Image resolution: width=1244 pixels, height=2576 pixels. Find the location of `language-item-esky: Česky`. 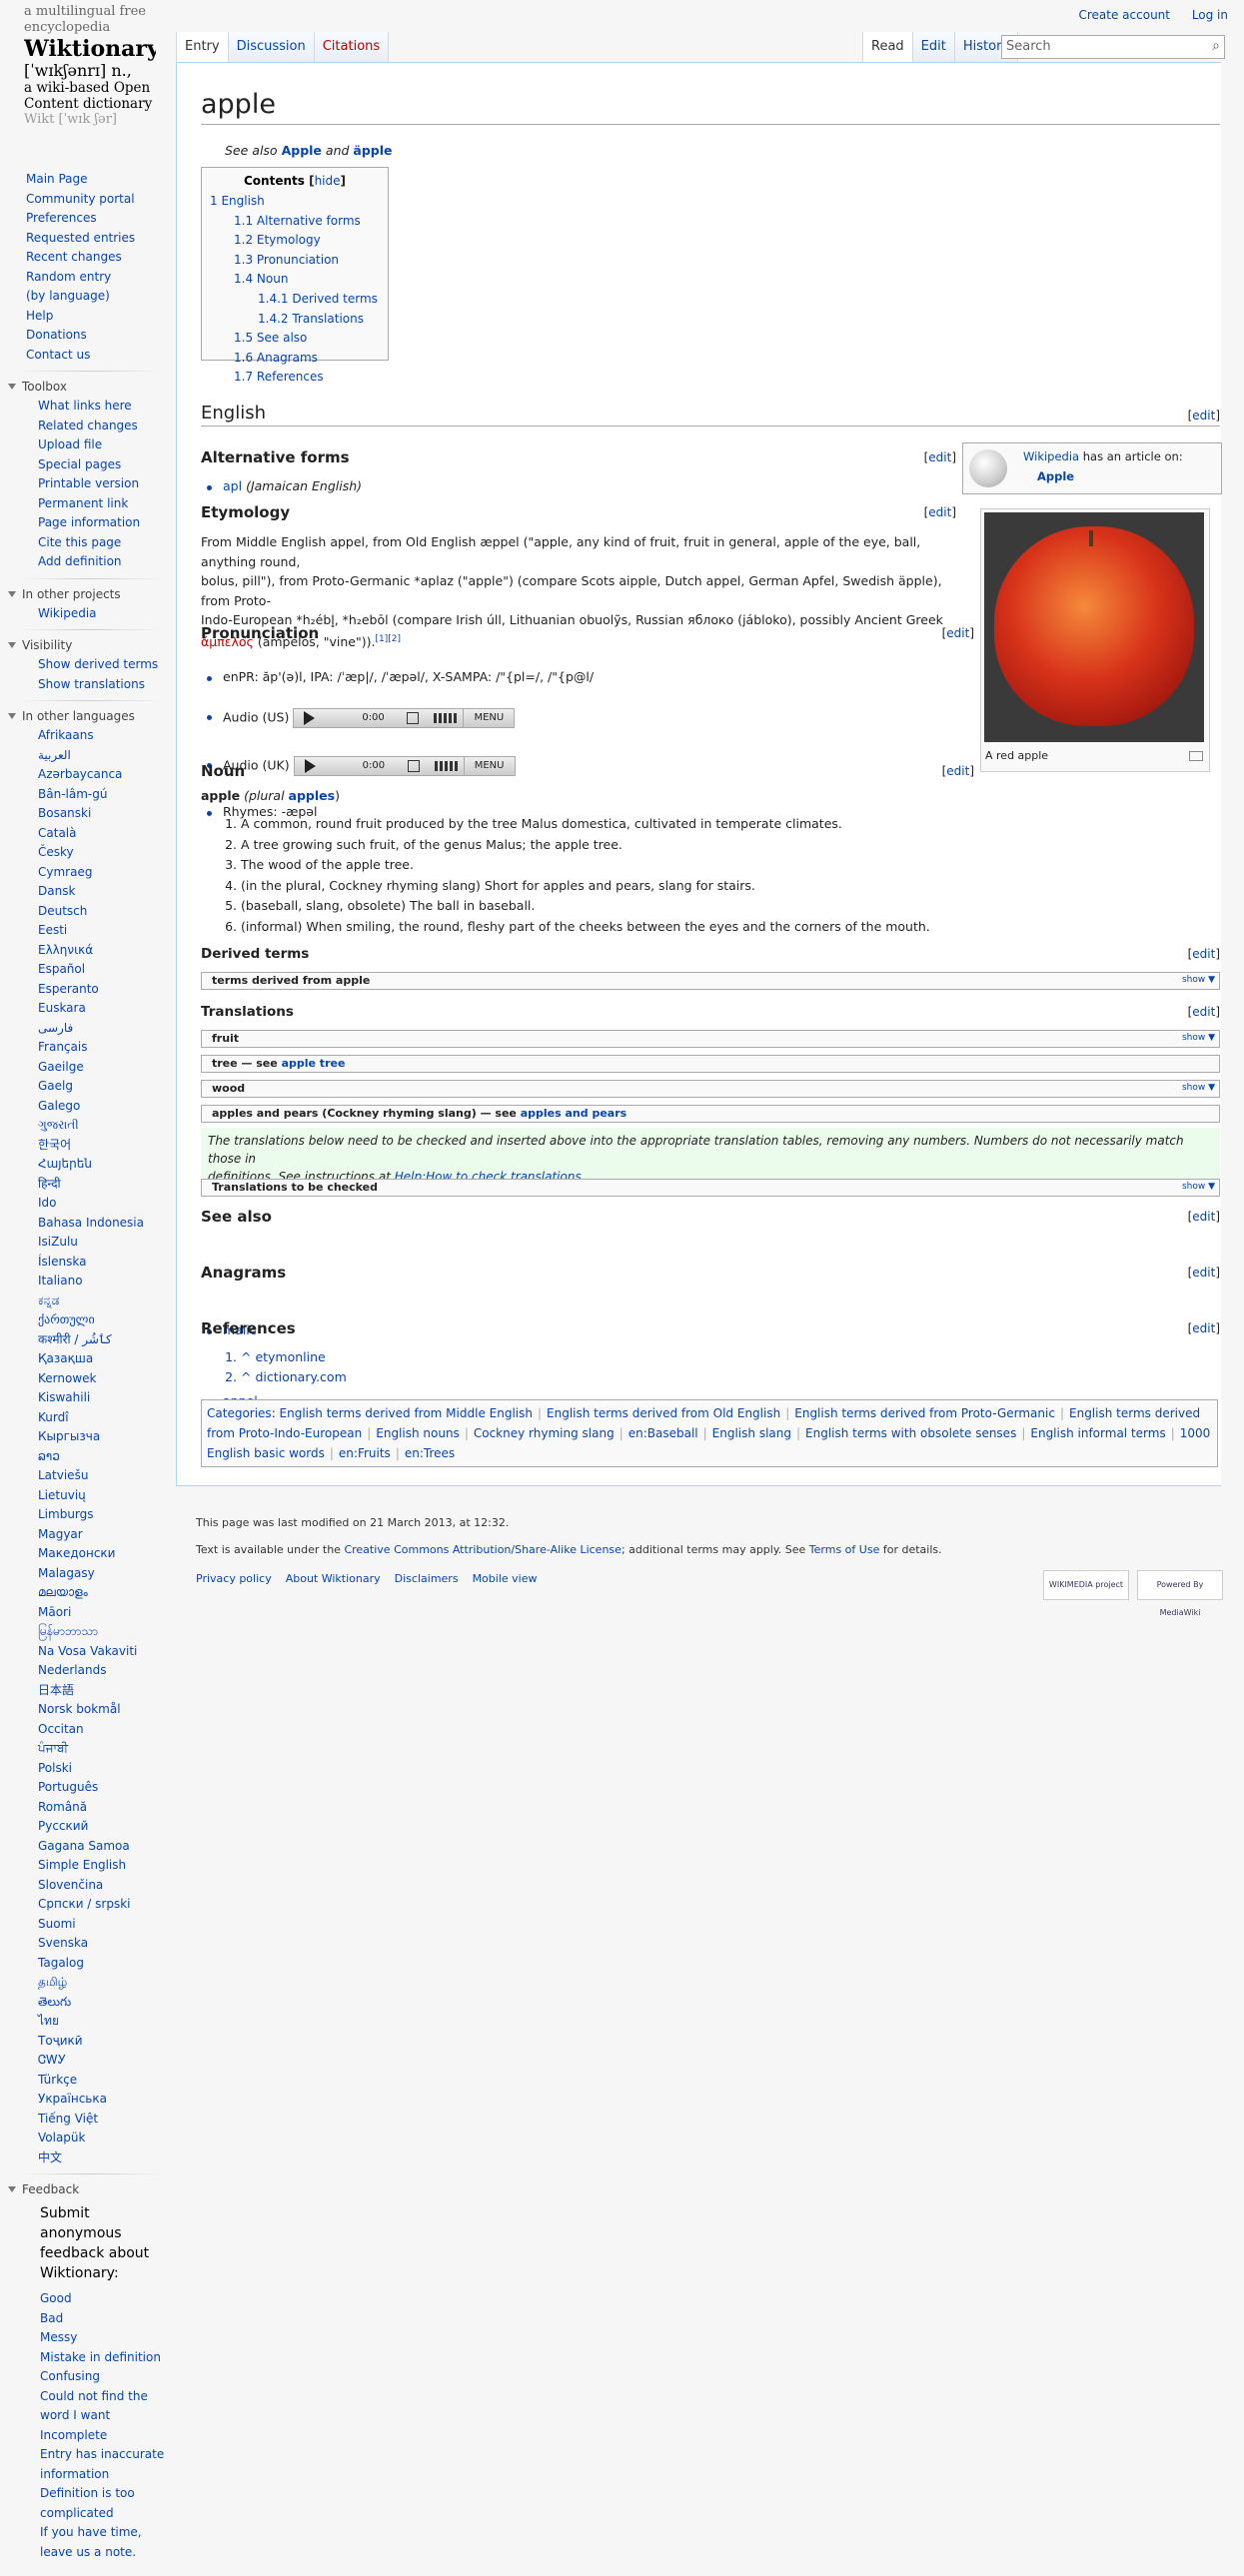

language-item-esky: Česky is located at coordinates (104, 853).